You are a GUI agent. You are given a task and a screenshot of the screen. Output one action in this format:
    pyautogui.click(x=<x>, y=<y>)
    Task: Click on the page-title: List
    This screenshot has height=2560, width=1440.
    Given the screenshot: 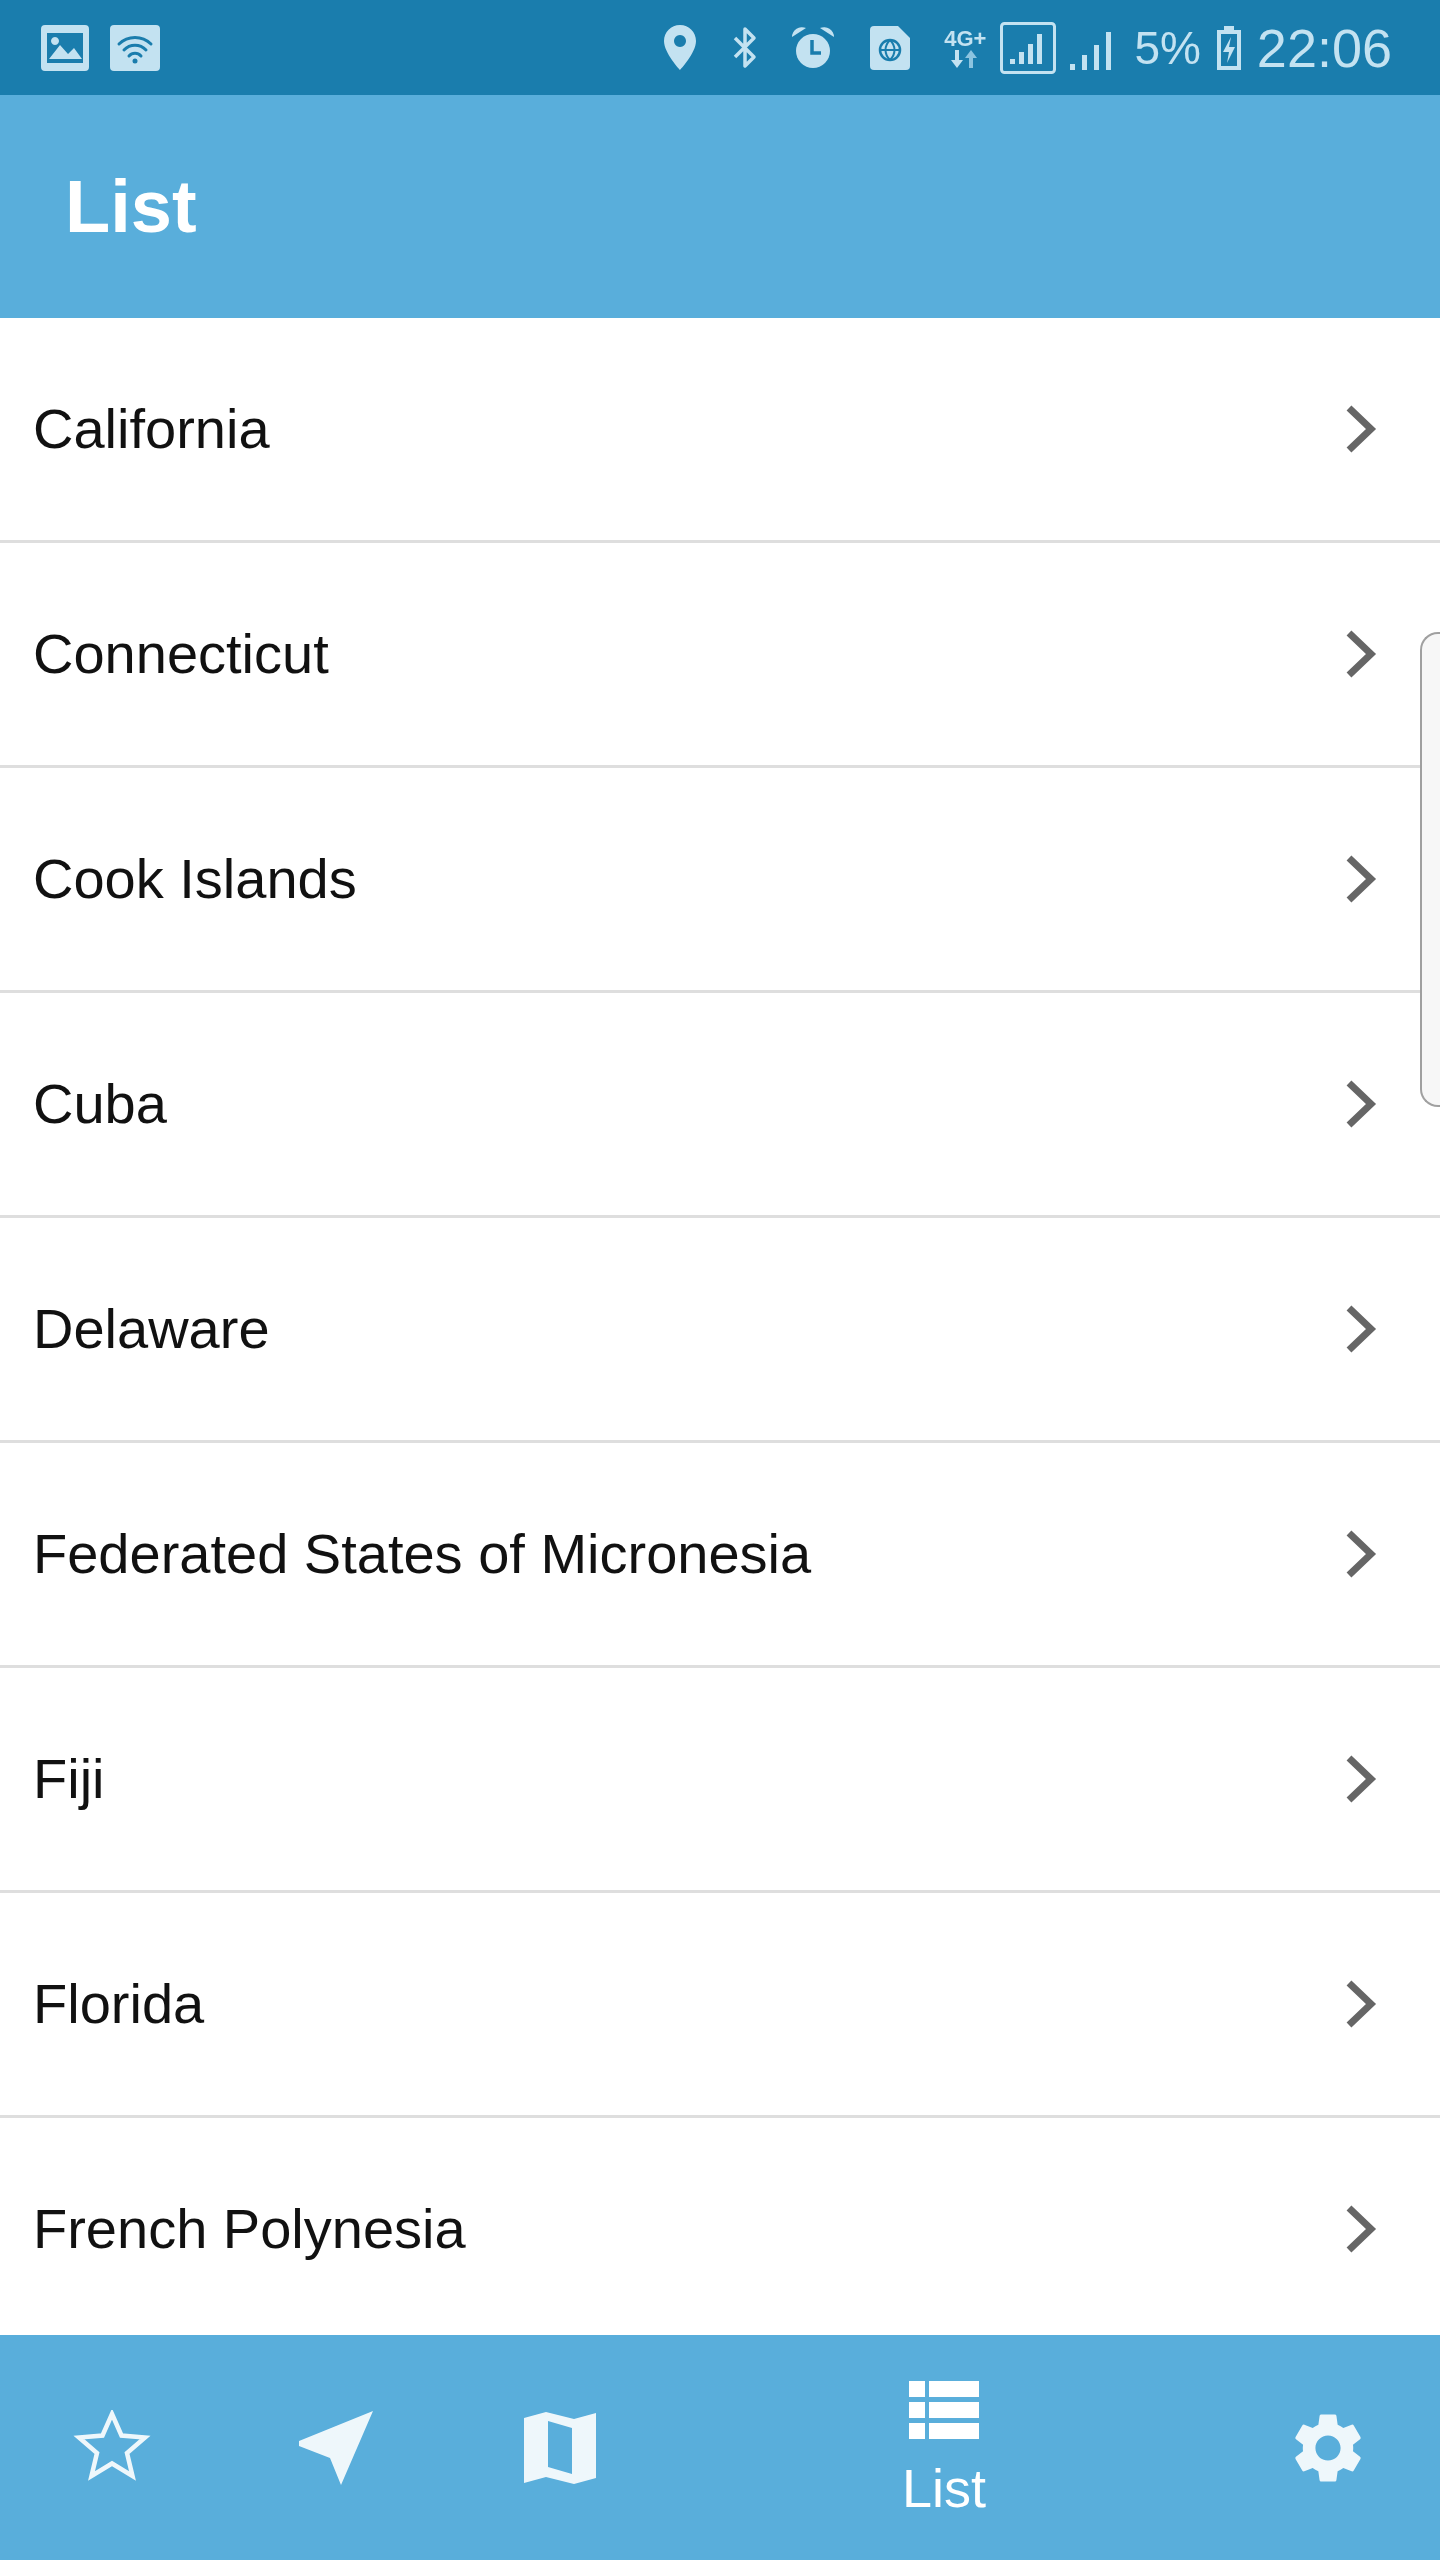 What is the action you would take?
    pyautogui.click(x=131, y=206)
    